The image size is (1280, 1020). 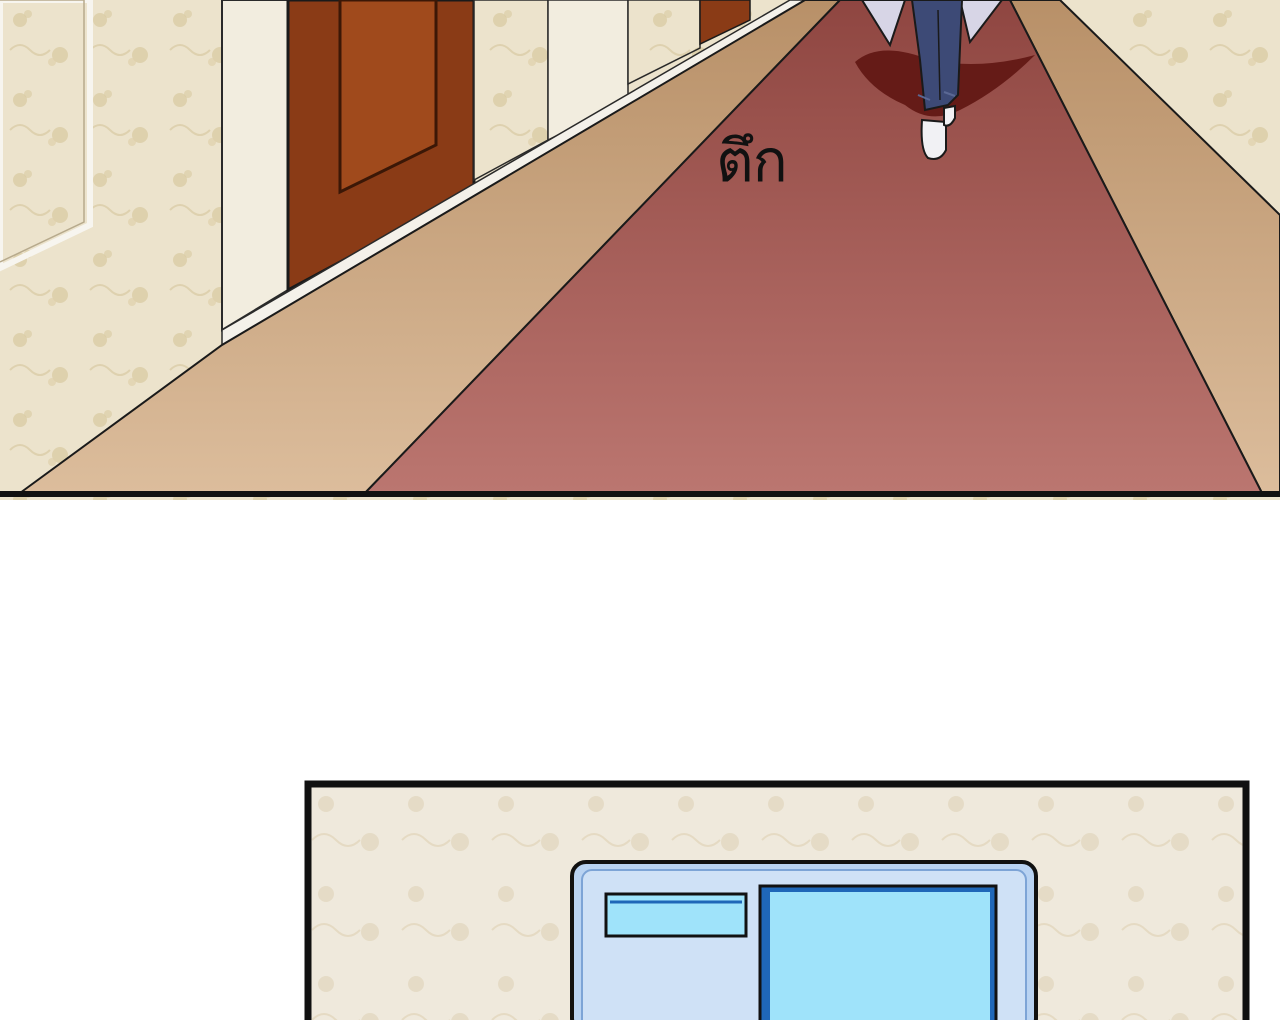 What do you see at coordinates (676, 915) in the screenshot?
I see `device-small-screen` at bounding box center [676, 915].